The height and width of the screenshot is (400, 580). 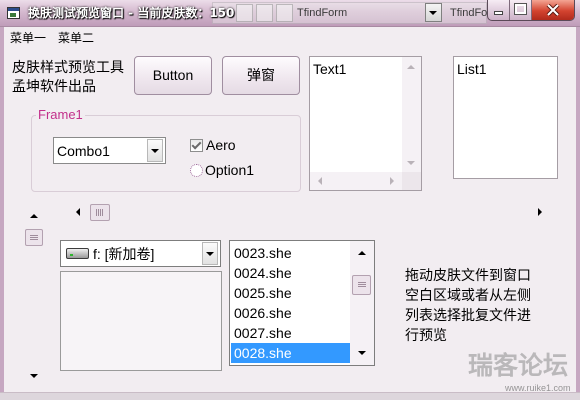 What do you see at coordinates (54, 86) in the screenshot?
I see `intro-line: 孟坤软件出品` at bounding box center [54, 86].